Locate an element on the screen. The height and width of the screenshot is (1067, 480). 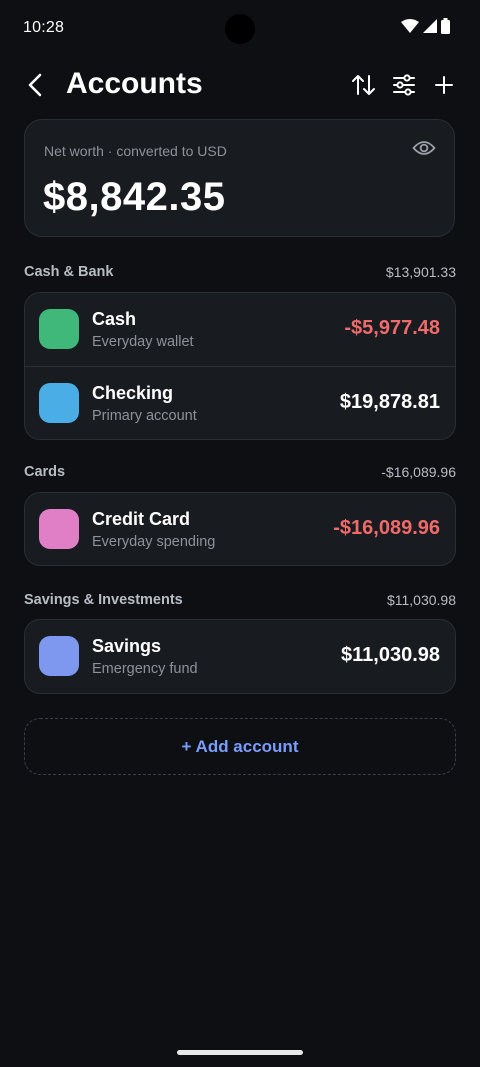
account-row-checking: Checking Primary account $19,878.81 is located at coordinates (240, 402).